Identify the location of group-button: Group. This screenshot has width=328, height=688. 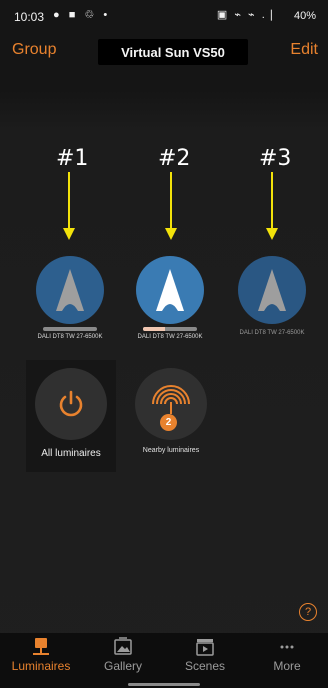
(34, 50).